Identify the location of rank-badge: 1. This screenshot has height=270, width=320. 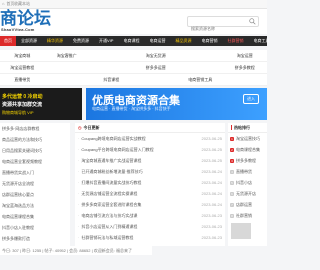
(232, 138).